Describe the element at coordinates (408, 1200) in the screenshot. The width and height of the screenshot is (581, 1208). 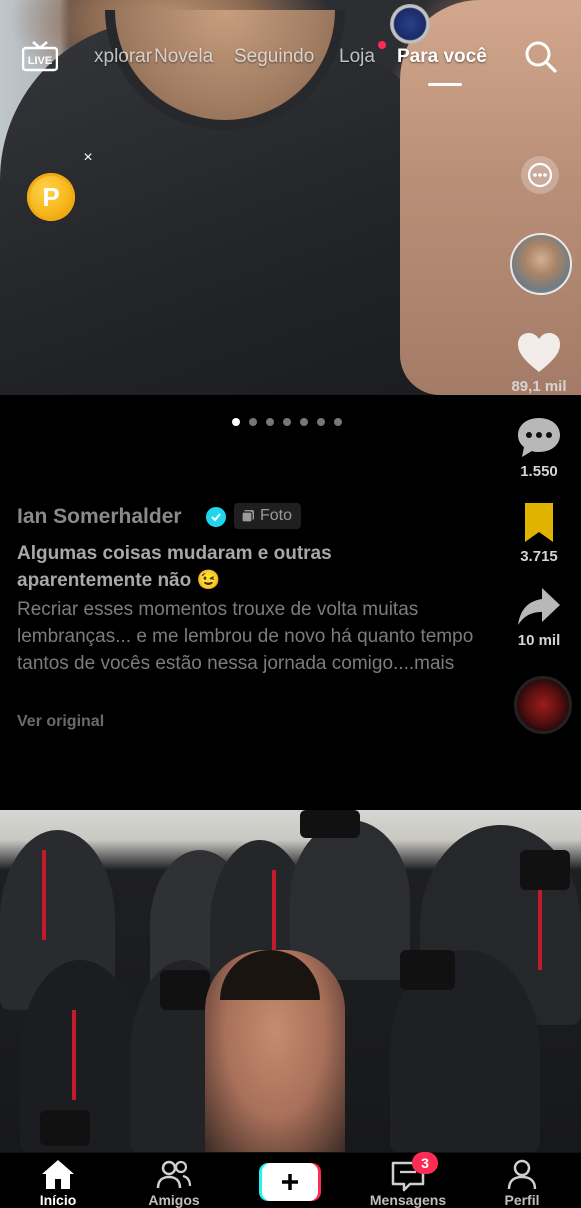
I see `nav-label-mensagens: Mensagens` at that location.